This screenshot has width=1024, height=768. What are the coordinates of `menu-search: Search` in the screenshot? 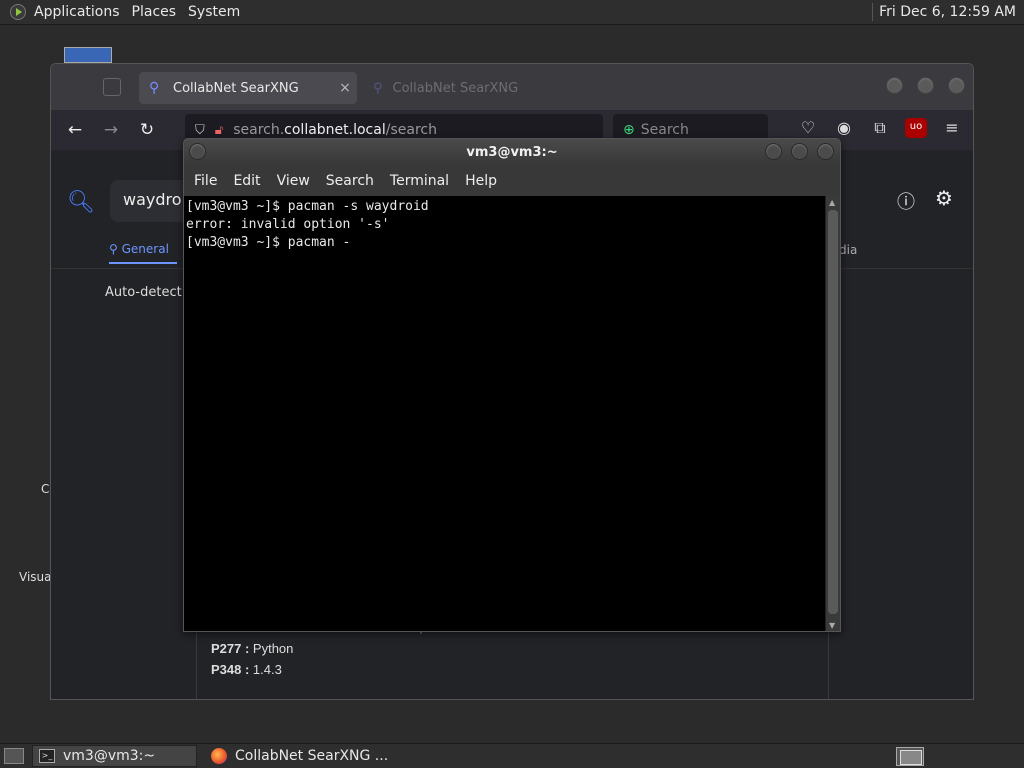 It's located at (350, 181).